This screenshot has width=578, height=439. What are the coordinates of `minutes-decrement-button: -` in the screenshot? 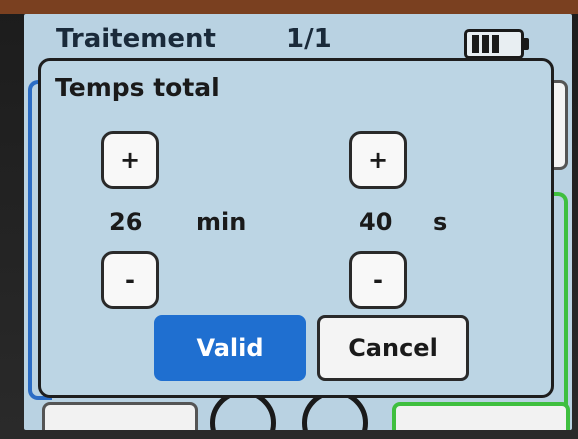 It's located at (130, 280).